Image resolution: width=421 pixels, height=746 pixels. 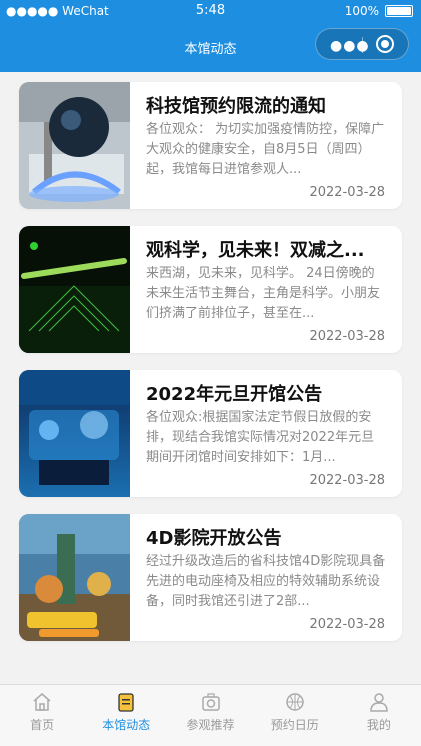 I want to click on battery-group: 100%, so click(x=379, y=11).